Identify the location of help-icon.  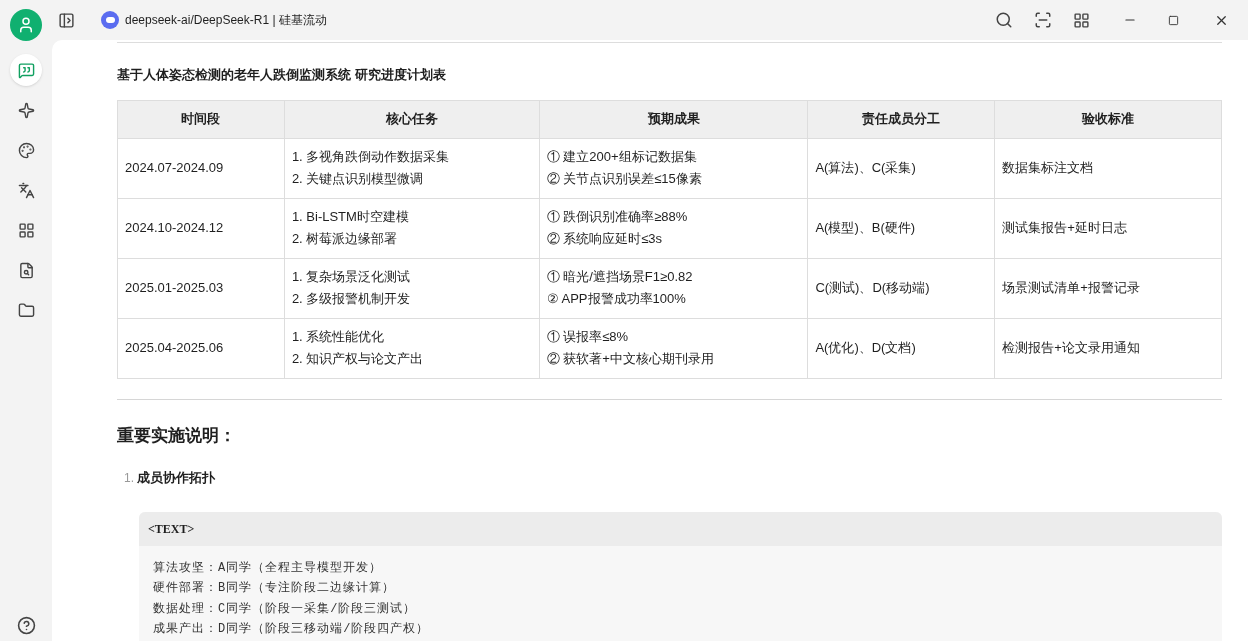
(26, 625).